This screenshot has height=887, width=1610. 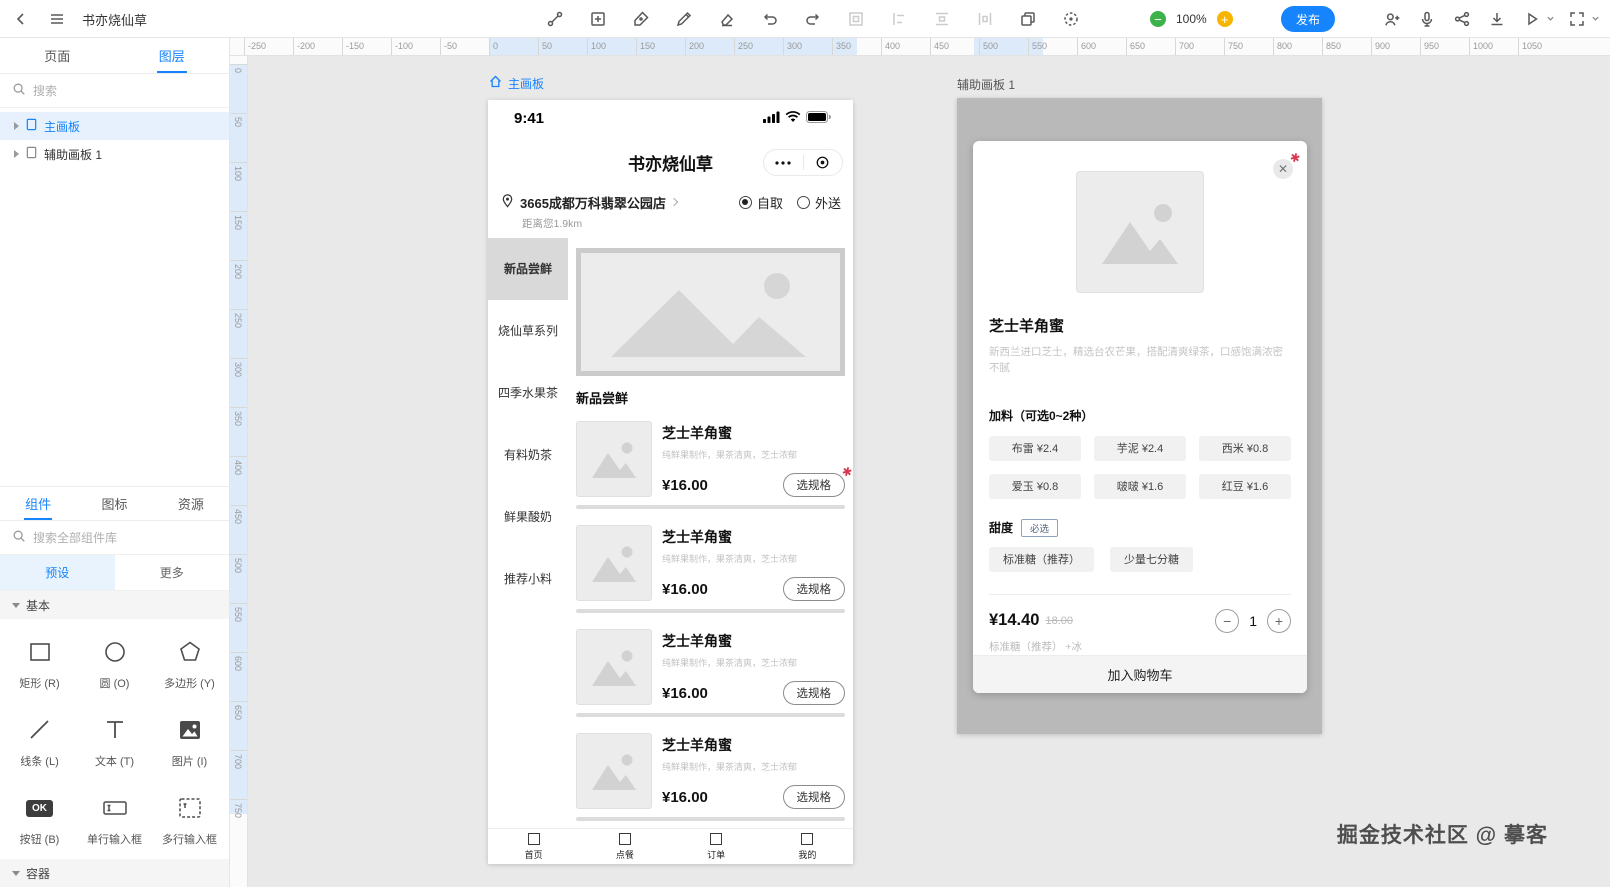 I want to click on zoom-out-icon: −, so click(x=1158, y=19).